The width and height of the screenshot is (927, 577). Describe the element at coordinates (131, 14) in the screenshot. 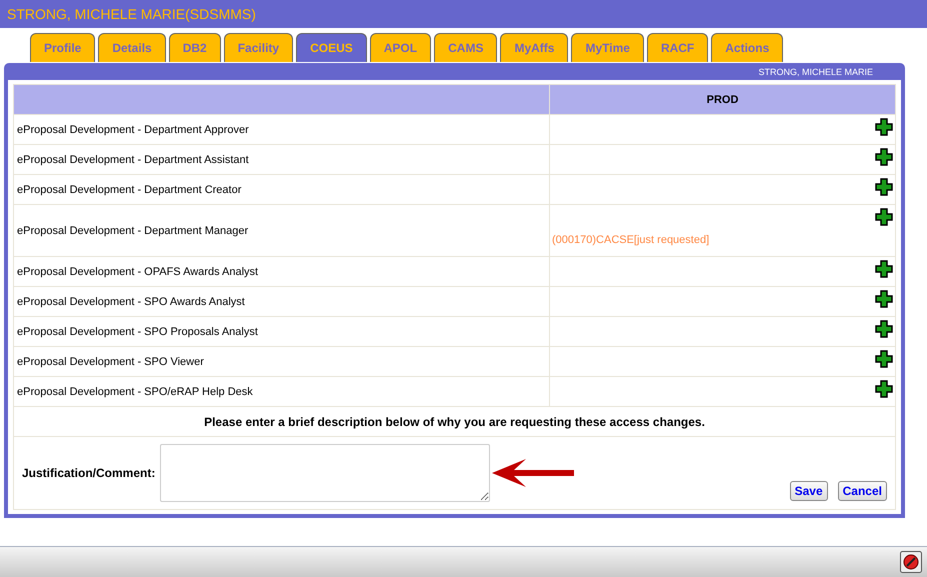

I see `user-title: STRONG, MICHELE MARIE(SDSMMS)` at that location.